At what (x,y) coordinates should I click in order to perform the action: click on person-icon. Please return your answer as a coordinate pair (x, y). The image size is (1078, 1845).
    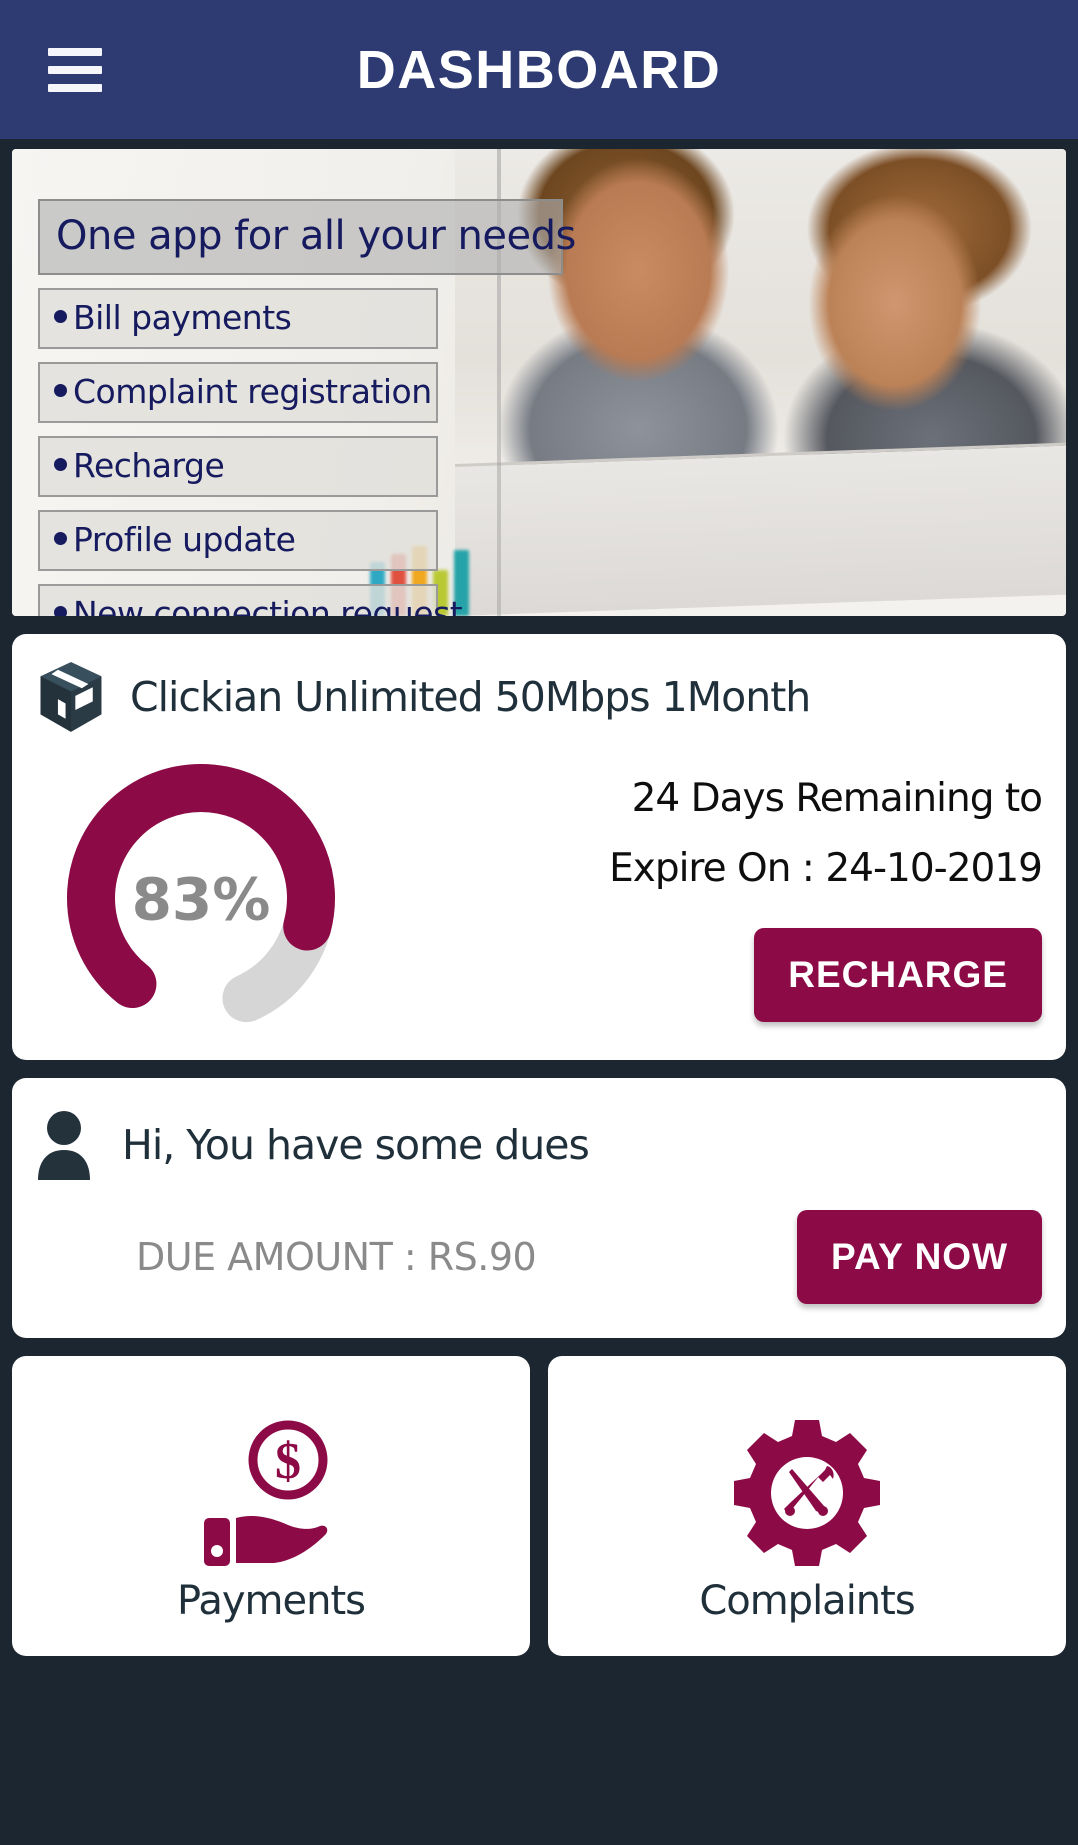
    Looking at the image, I should click on (64, 1145).